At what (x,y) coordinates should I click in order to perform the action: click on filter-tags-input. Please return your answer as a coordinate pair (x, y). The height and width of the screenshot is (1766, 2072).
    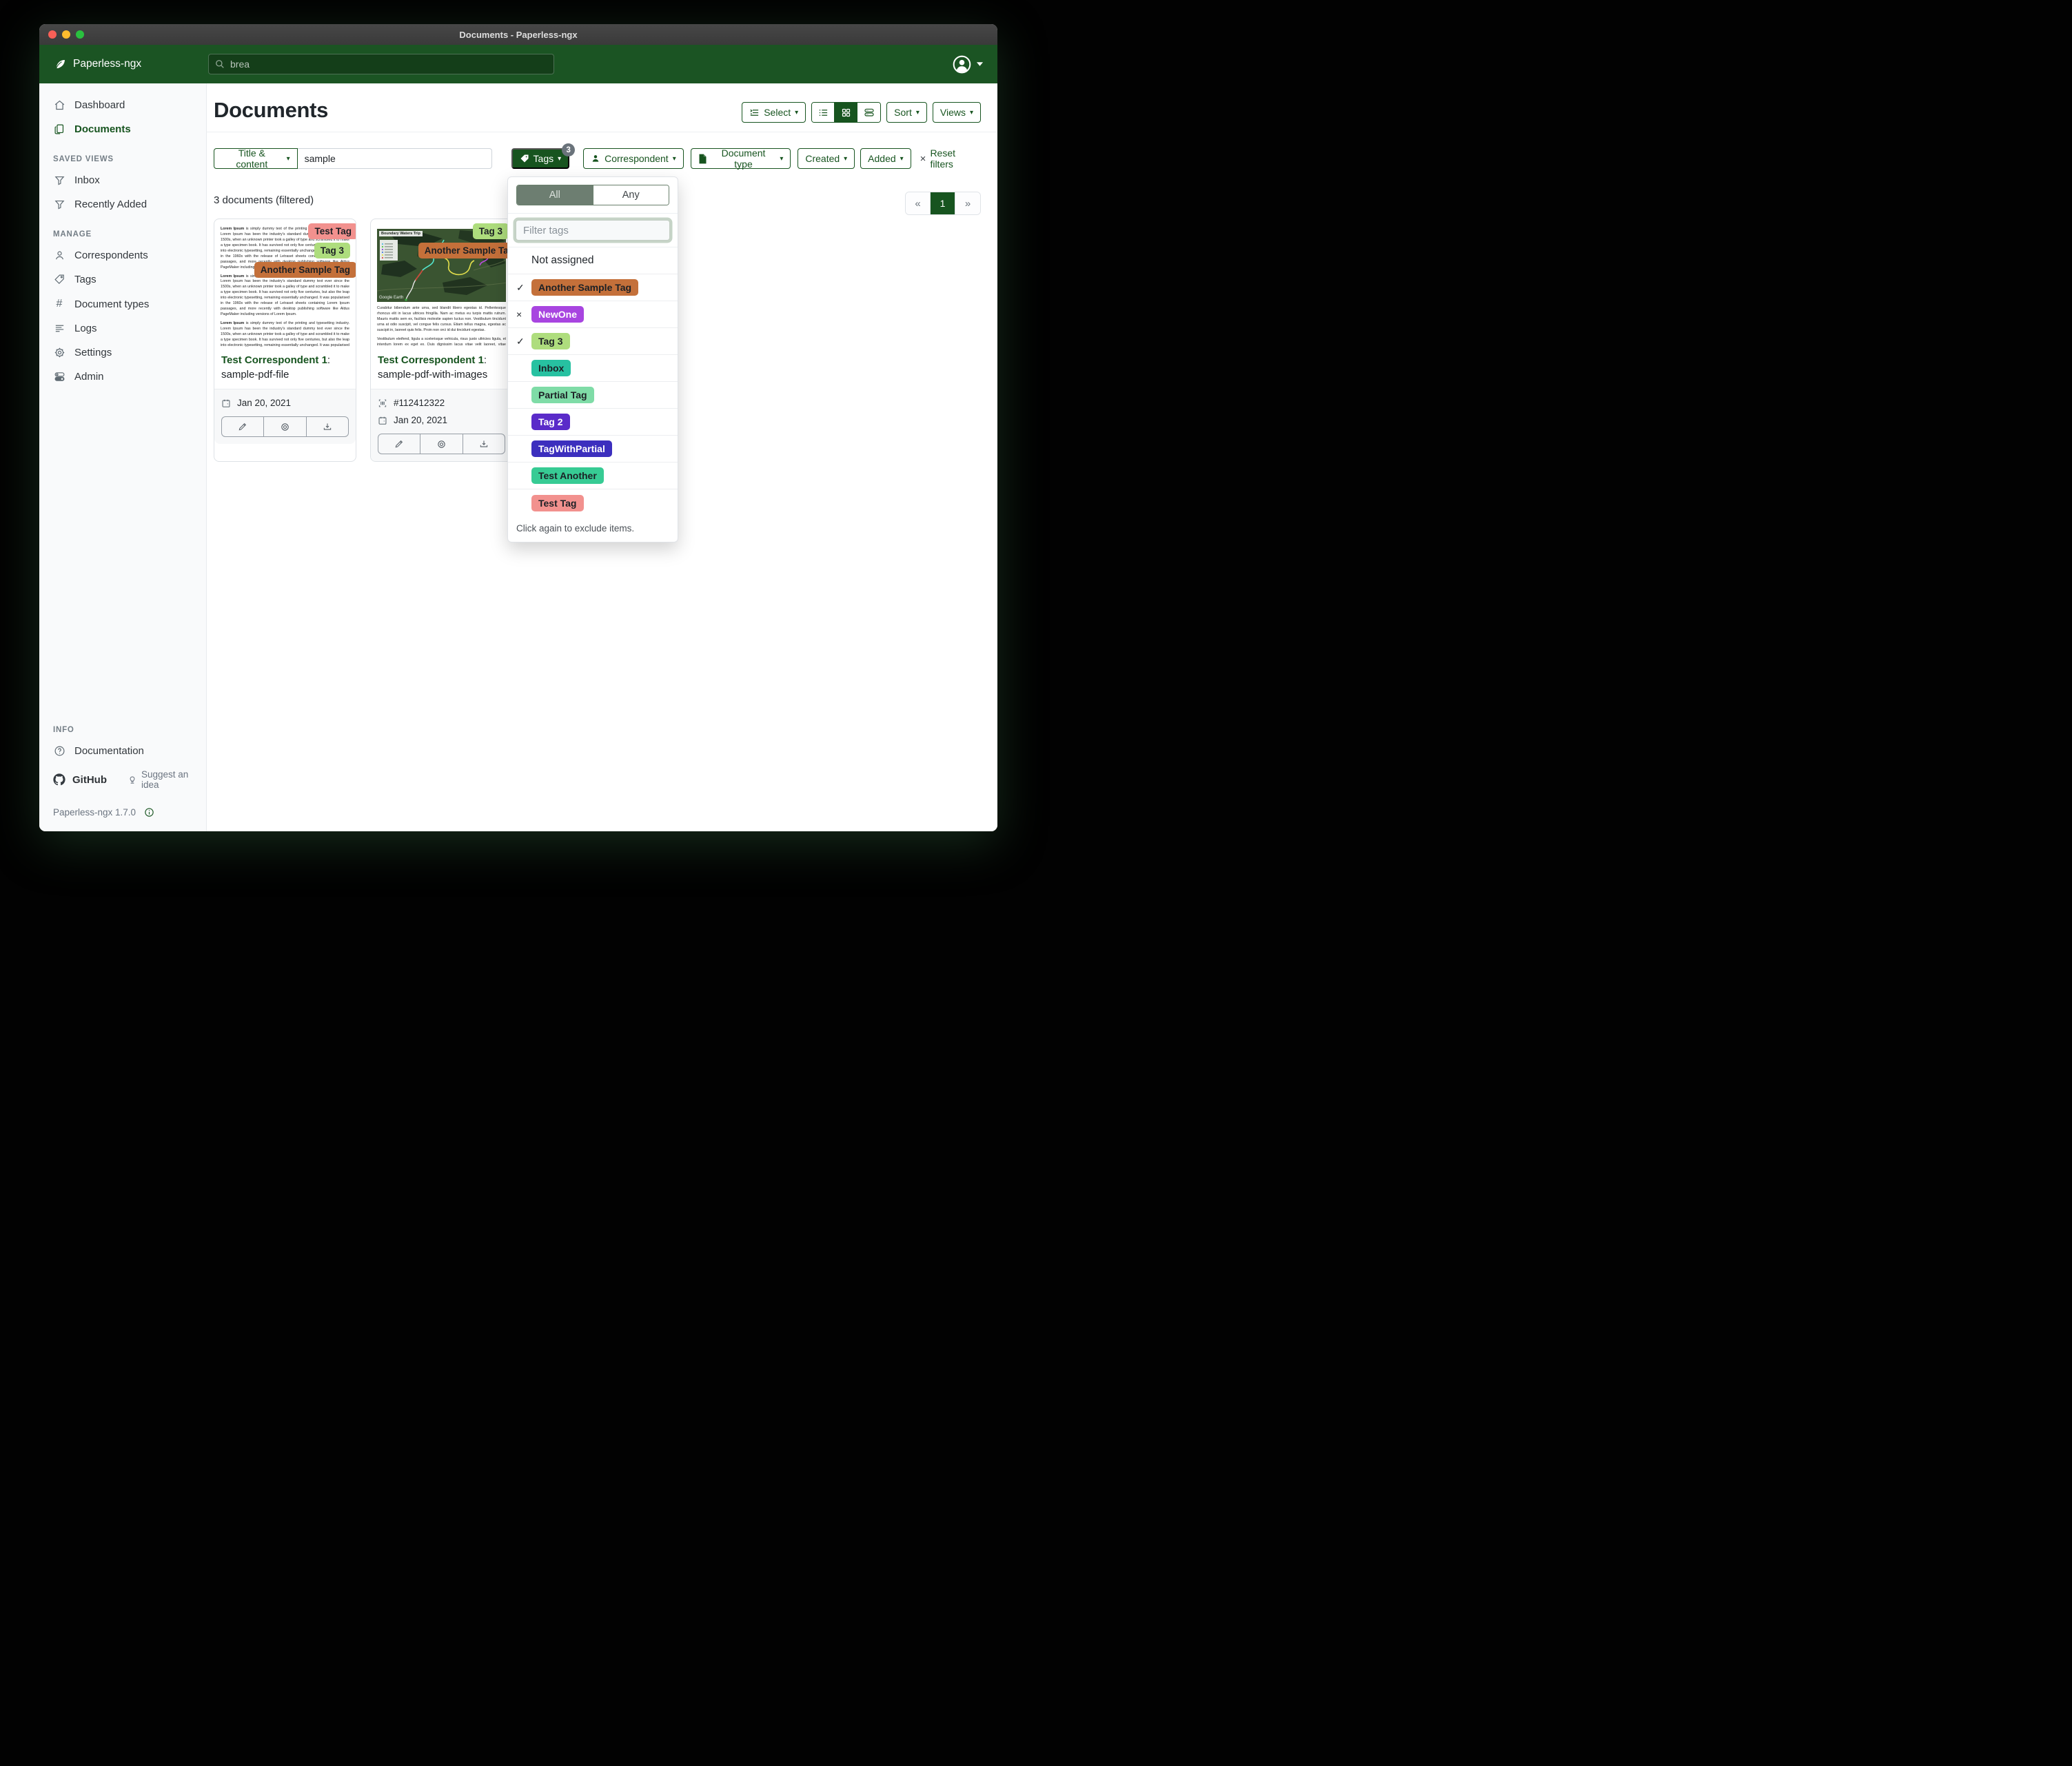
    Looking at the image, I should click on (593, 230).